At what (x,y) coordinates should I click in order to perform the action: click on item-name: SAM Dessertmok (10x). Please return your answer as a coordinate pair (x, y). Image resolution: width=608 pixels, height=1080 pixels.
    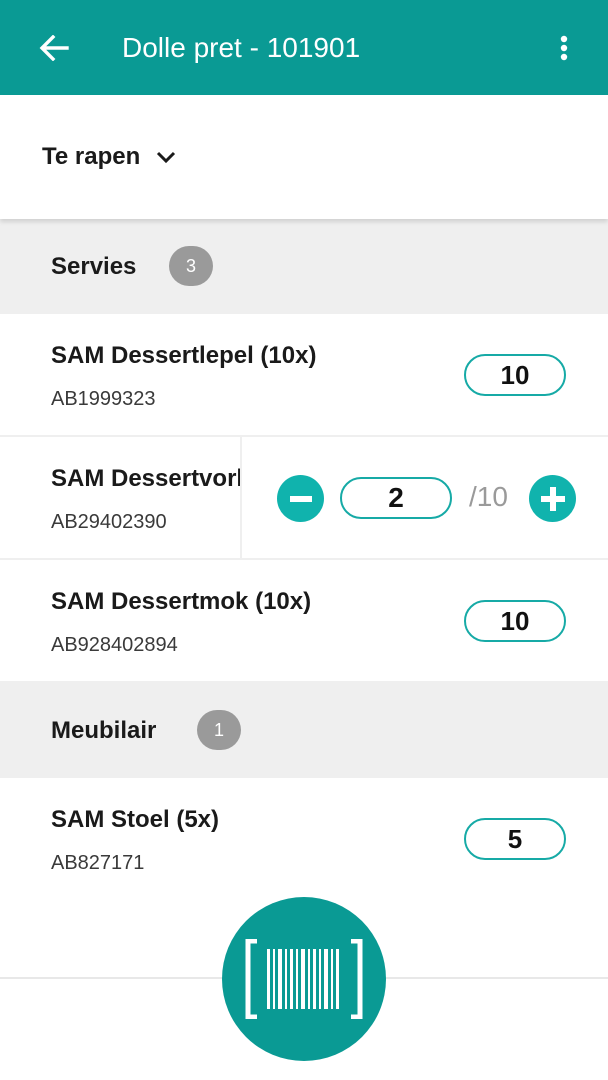
    Looking at the image, I should click on (181, 601).